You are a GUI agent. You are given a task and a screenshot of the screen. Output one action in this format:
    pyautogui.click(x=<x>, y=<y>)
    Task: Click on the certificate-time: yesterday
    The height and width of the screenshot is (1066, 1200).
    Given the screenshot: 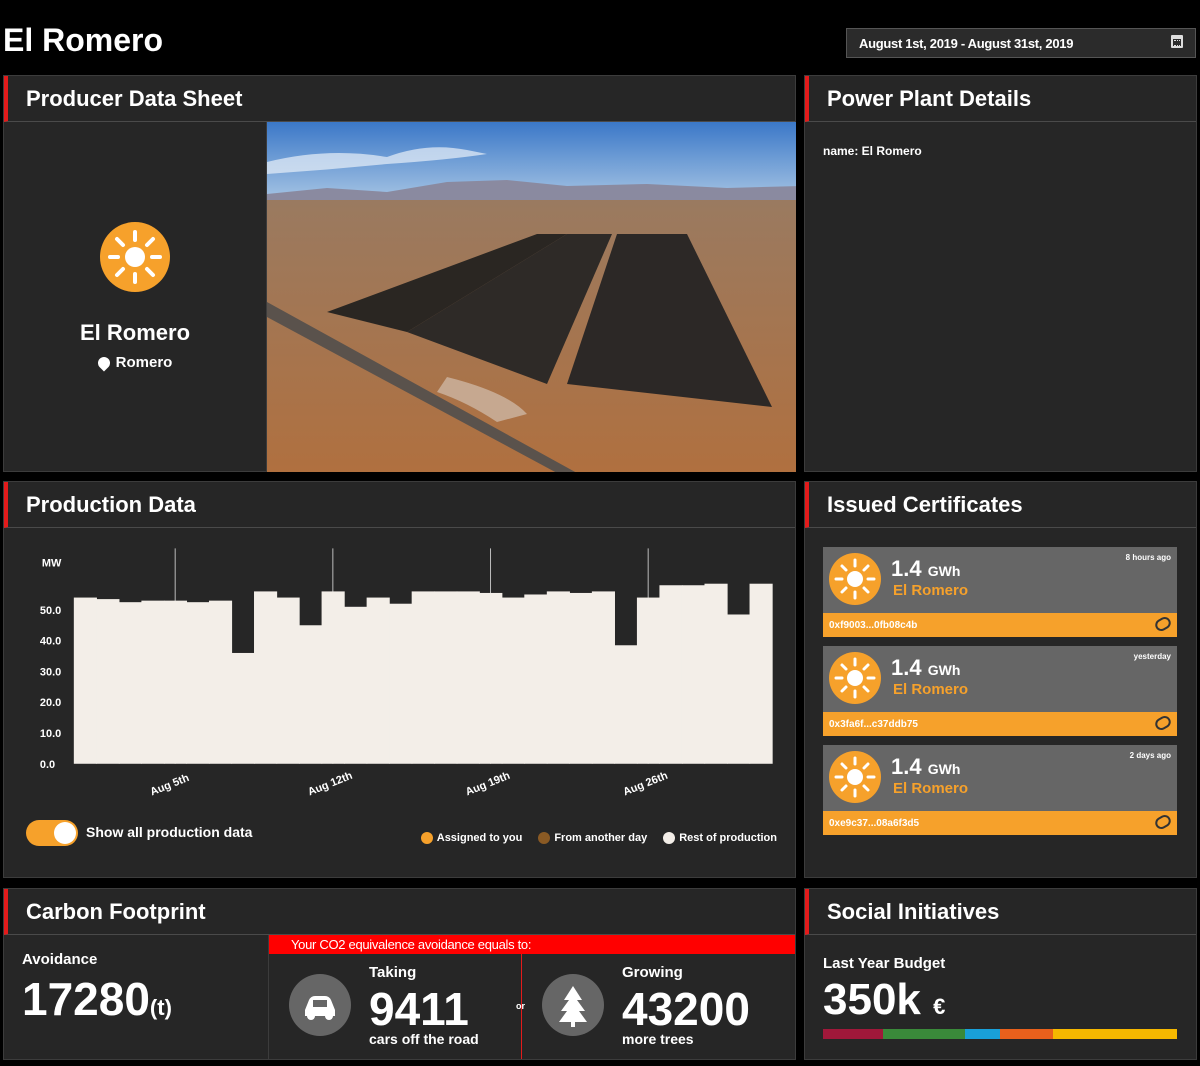 What is the action you would take?
    pyautogui.click(x=1152, y=656)
    